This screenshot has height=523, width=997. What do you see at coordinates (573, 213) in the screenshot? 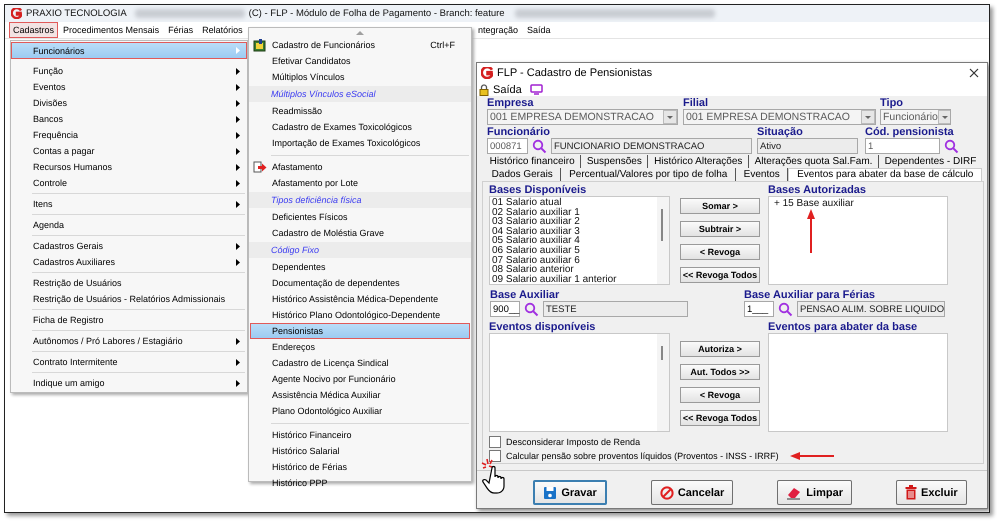
I see `list-item: 02 Salario auxiliar 1` at bounding box center [573, 213].